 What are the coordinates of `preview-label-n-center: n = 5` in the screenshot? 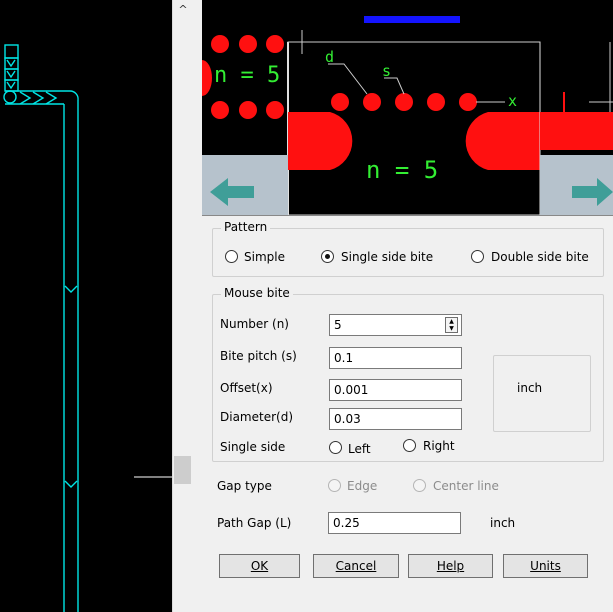 It's located at (402, 170).